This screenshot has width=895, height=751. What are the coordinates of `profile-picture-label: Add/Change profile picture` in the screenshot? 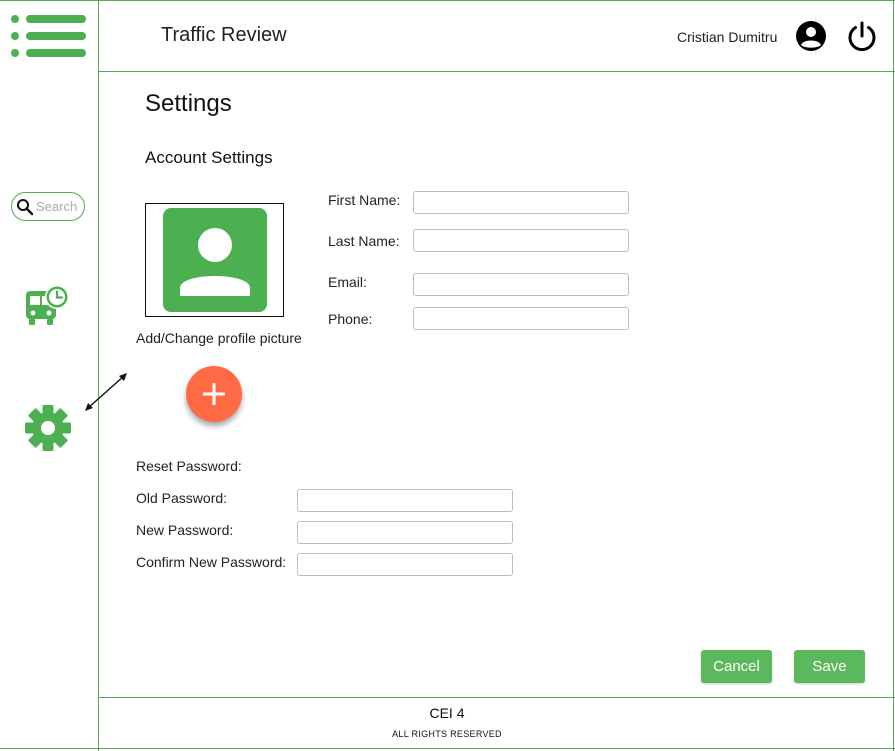 It's located at (219, 338).